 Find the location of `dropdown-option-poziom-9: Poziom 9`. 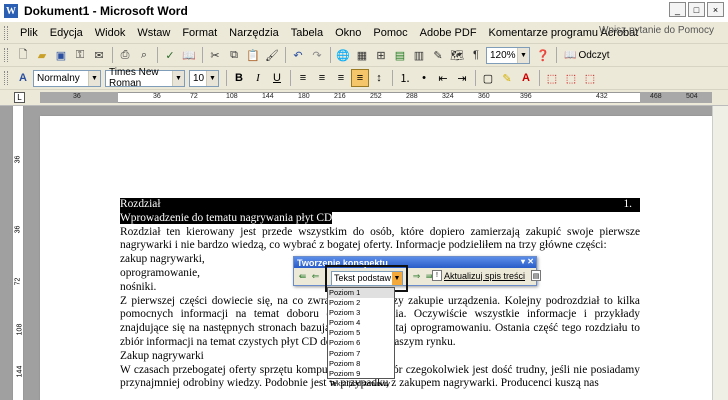

dropdown-option-poziom-9: Poziom 9 is located at coordinates (361, 374).